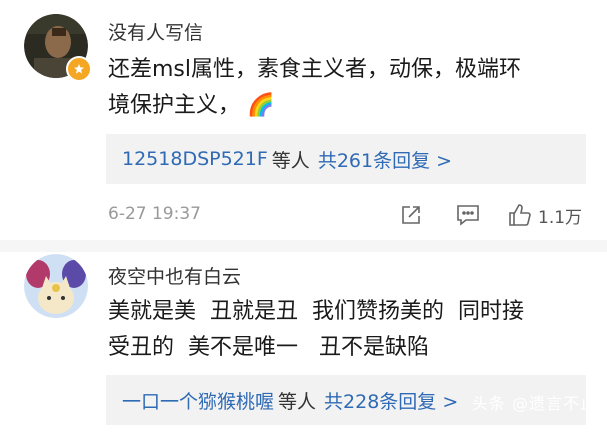  I want to click on reply-preview: 12518DSP521F 等人 共261条回复 >, so click(346, 159).